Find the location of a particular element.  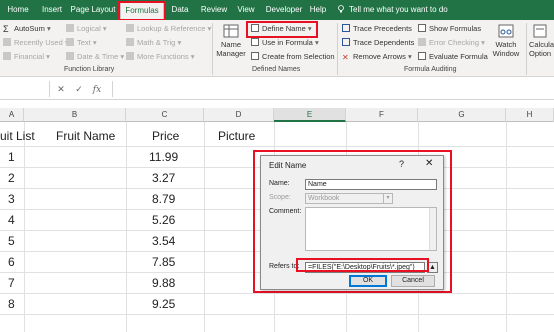

cell-price: 3.27 is located at coordinates (163, 178).